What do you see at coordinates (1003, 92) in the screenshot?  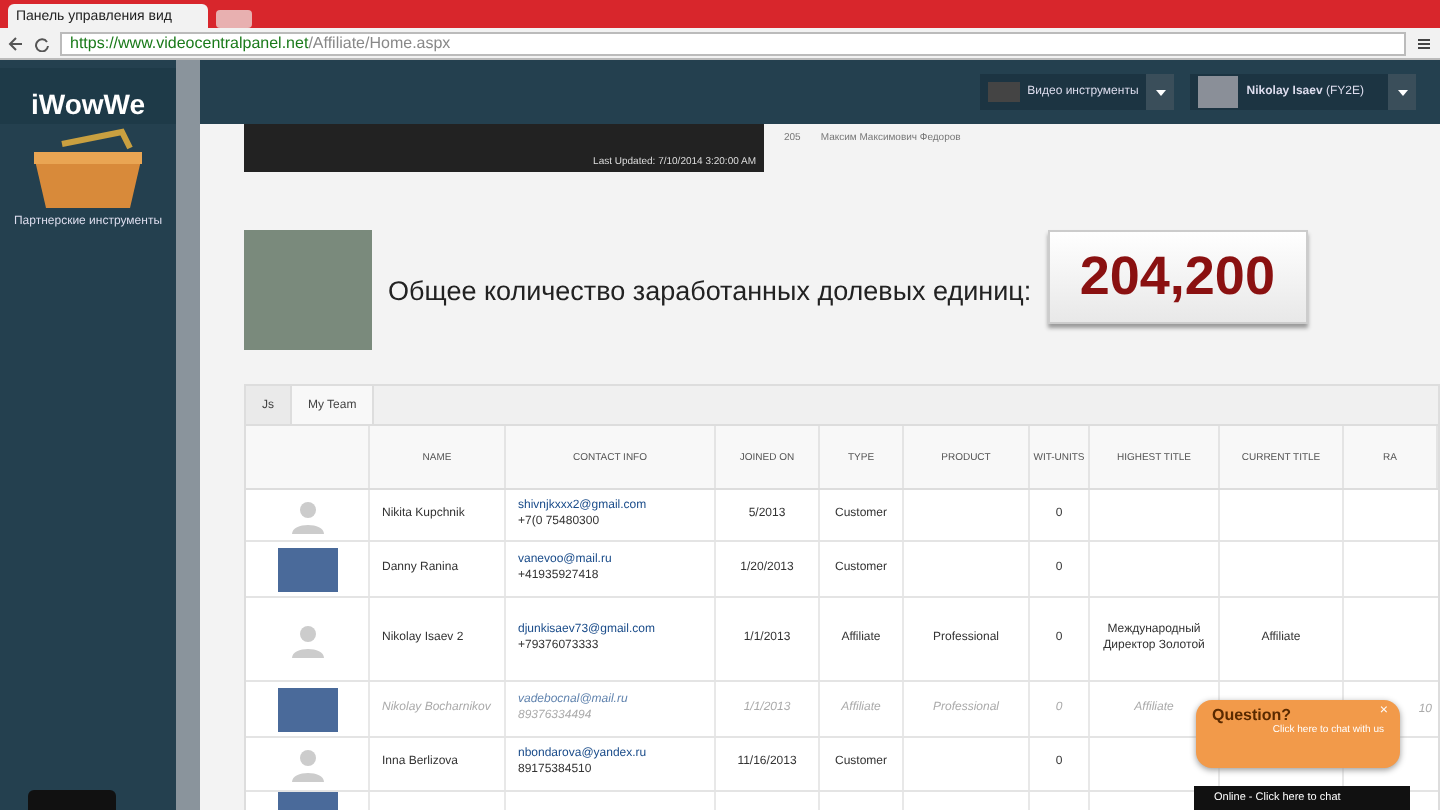 I see `toggle-icon` at bounding box center [1003, 92].